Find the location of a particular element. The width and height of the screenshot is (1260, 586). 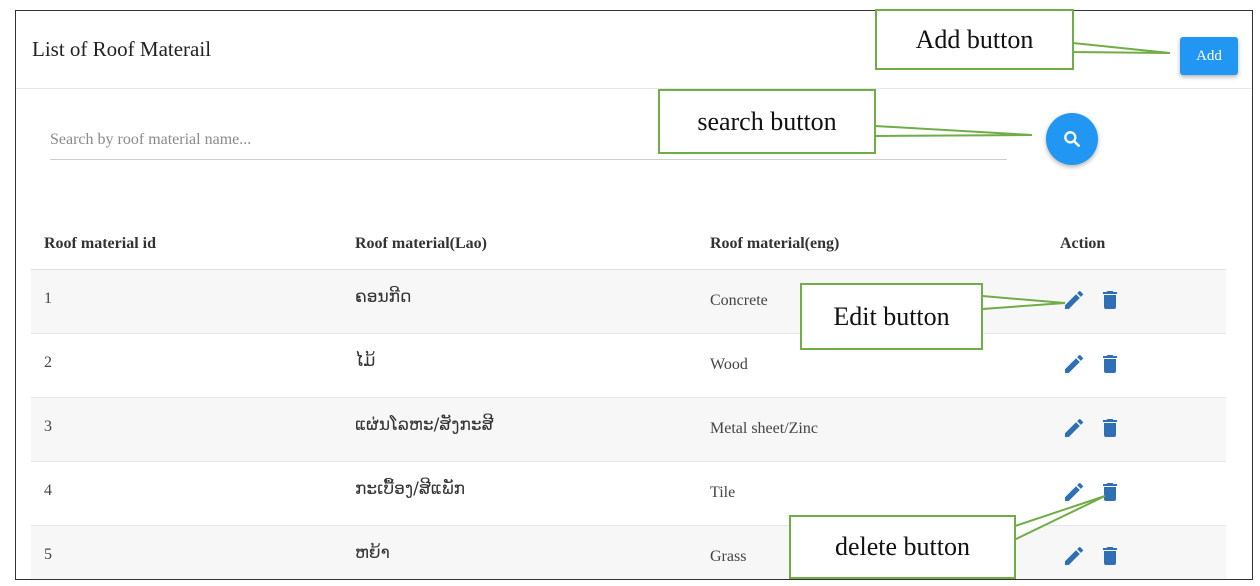

search-button is located at coordinates (1072, 139).